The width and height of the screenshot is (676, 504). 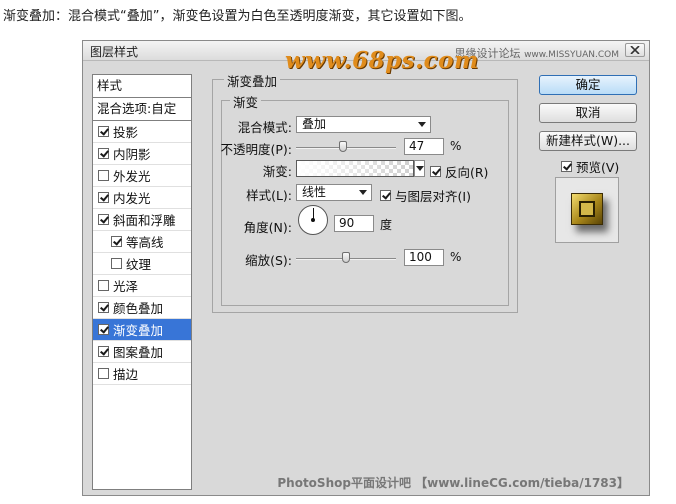 What do you see at coordinates (354, 223) in the screenshot?
I see `angle-input: 90` at bounding box center [354, 223].